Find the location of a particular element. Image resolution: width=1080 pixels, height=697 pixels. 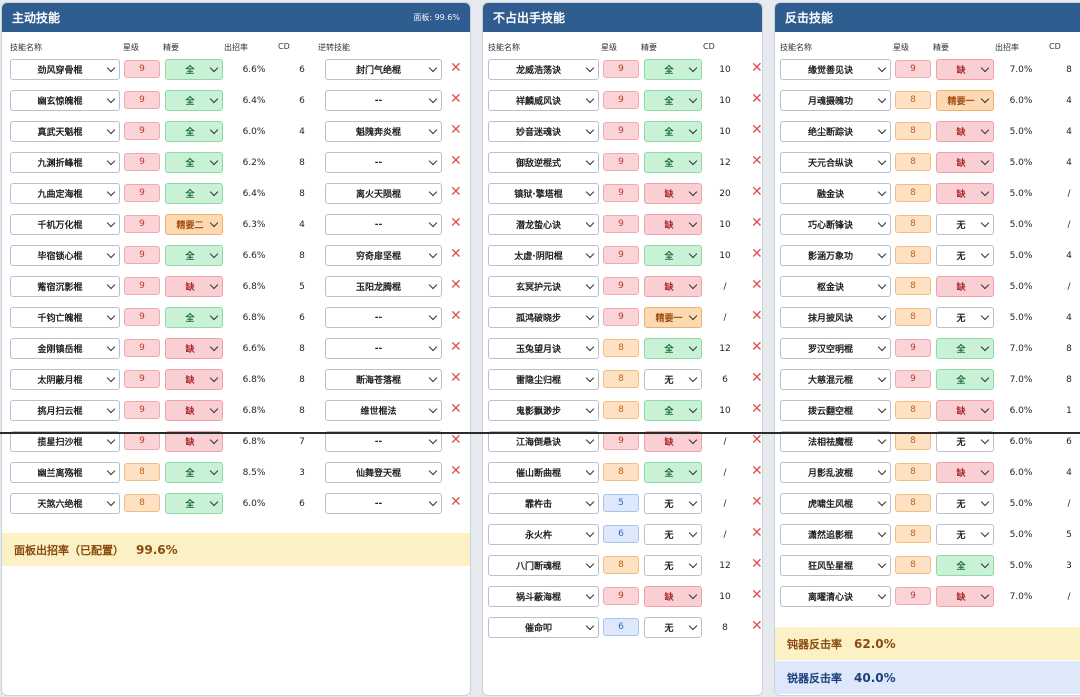

essence-select: 精要二 is located at coordinates (194, 224).